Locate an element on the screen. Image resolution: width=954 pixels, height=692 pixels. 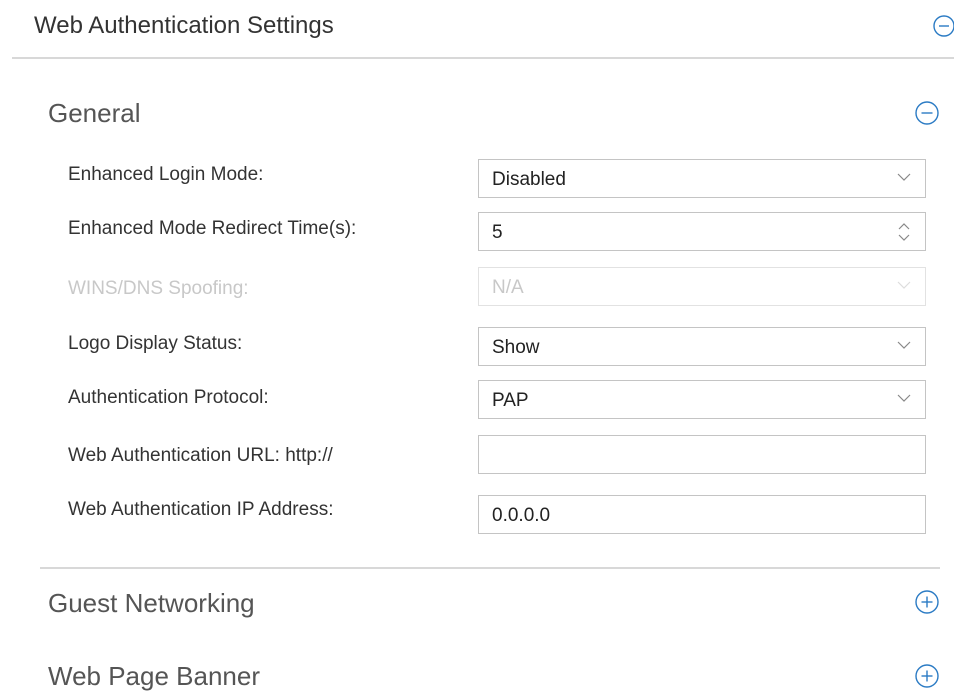
web-page-banner-section-title: Web Page Banner is located at coordinates (154, 676).